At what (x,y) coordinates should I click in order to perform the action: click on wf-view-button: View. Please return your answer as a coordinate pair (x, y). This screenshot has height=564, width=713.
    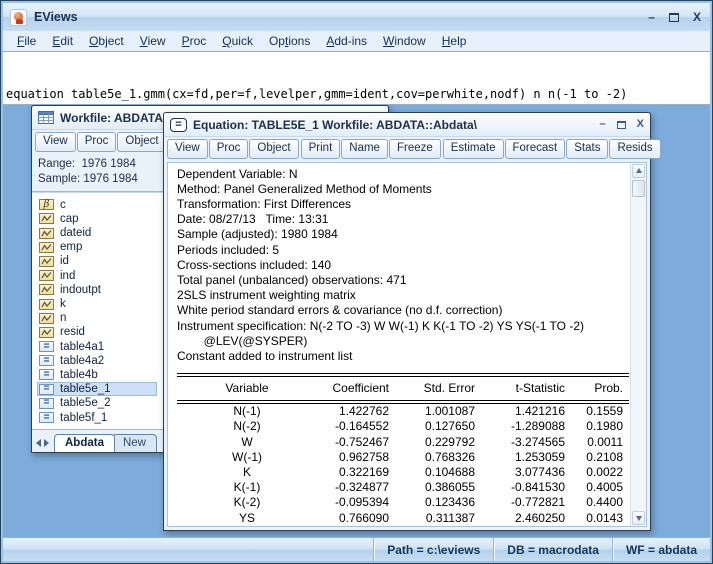
    Looking at the image, I should click on (55, 142).